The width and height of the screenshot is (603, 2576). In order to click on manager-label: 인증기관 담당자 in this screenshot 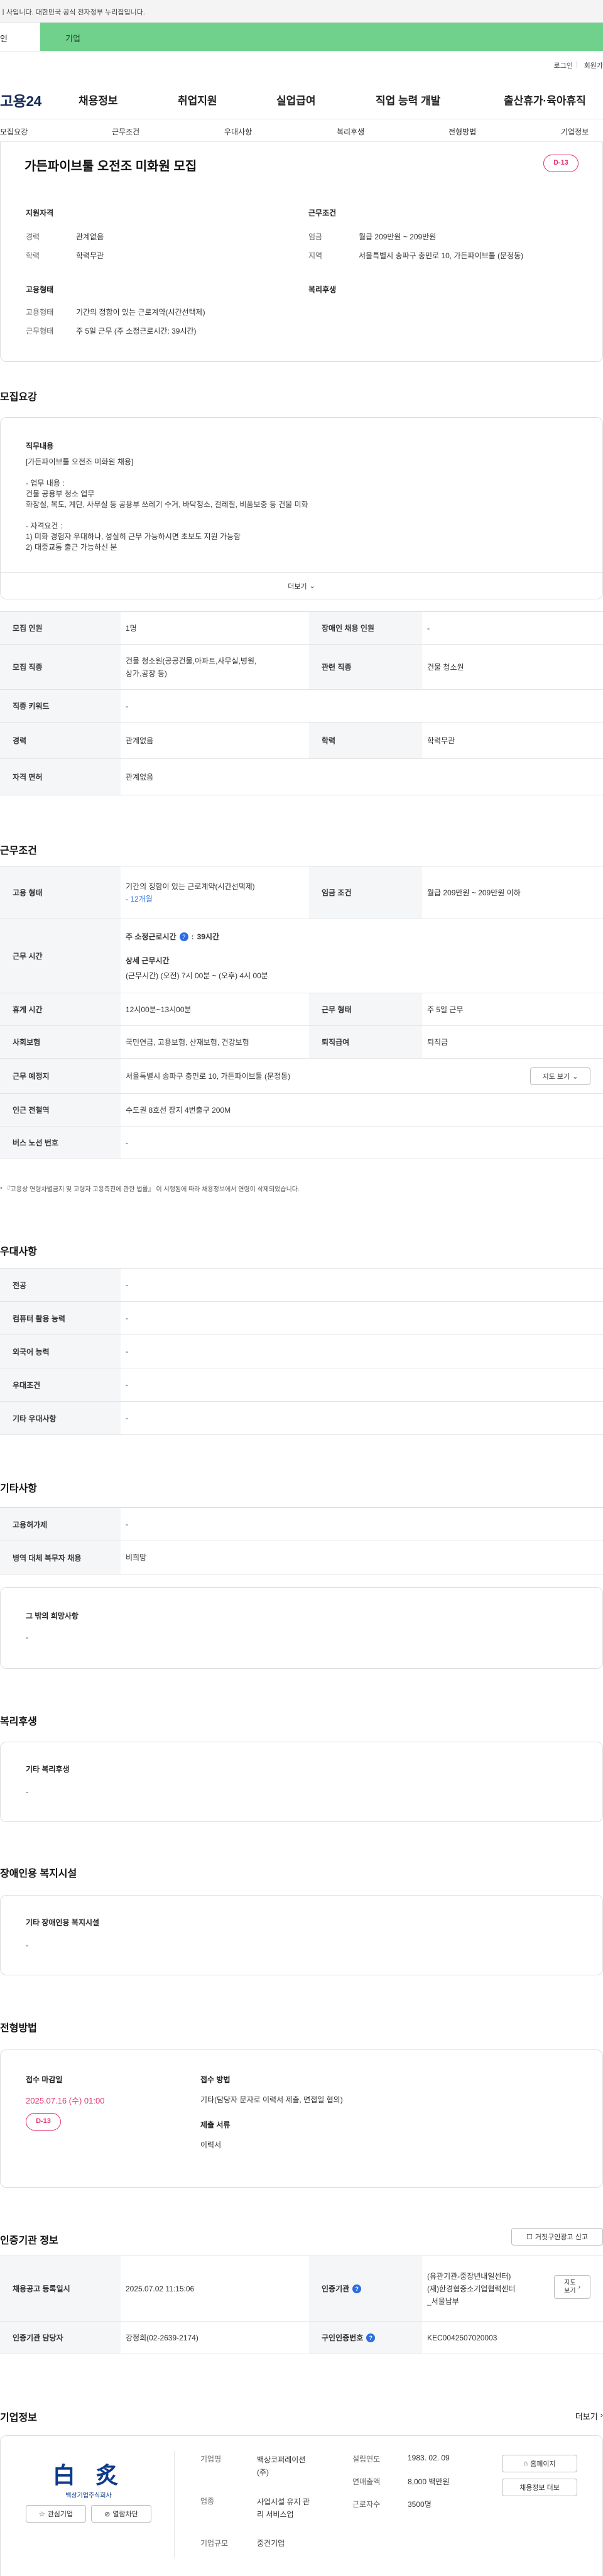, I will do `click(61, 2338)`.